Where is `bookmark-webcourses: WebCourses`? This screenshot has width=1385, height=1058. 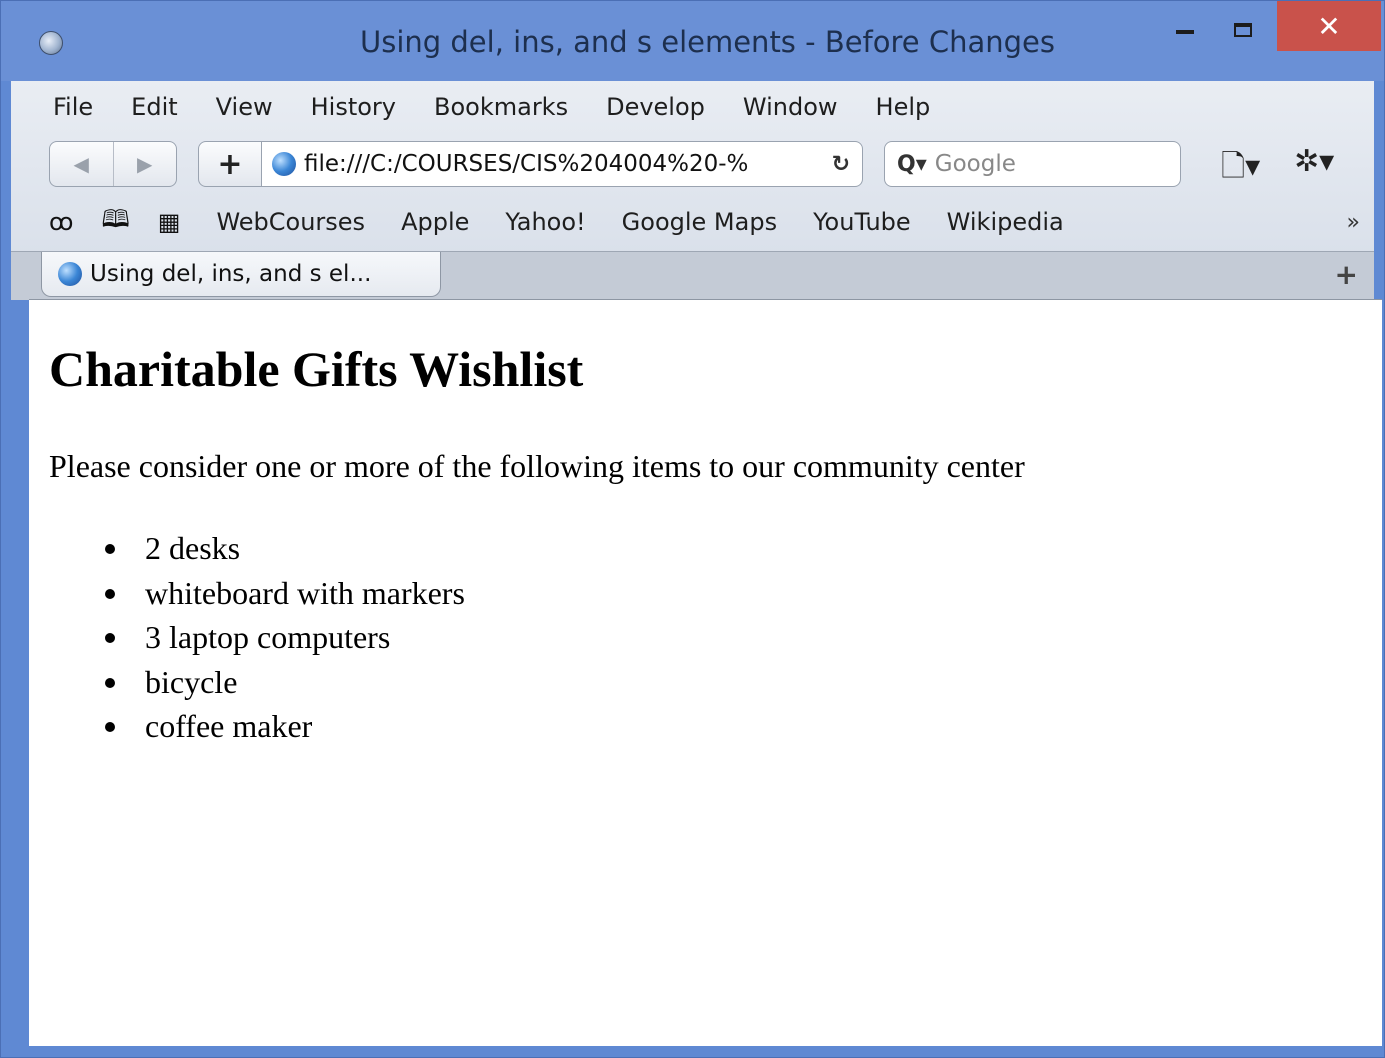
bookmark-webcourses: WebCourses is located at coordinates (290, 222).